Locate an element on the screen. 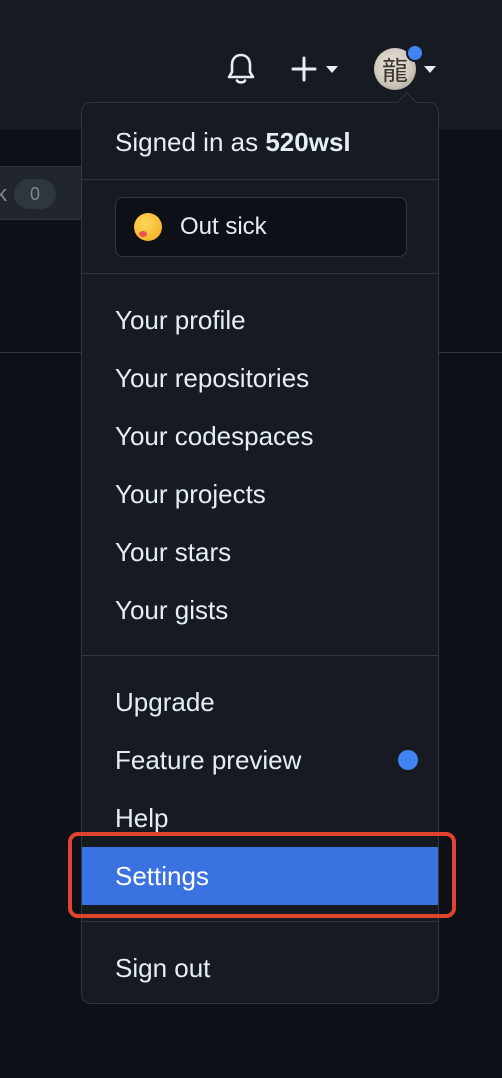  menu-item-help: Help is located at coordinates (260, 818).